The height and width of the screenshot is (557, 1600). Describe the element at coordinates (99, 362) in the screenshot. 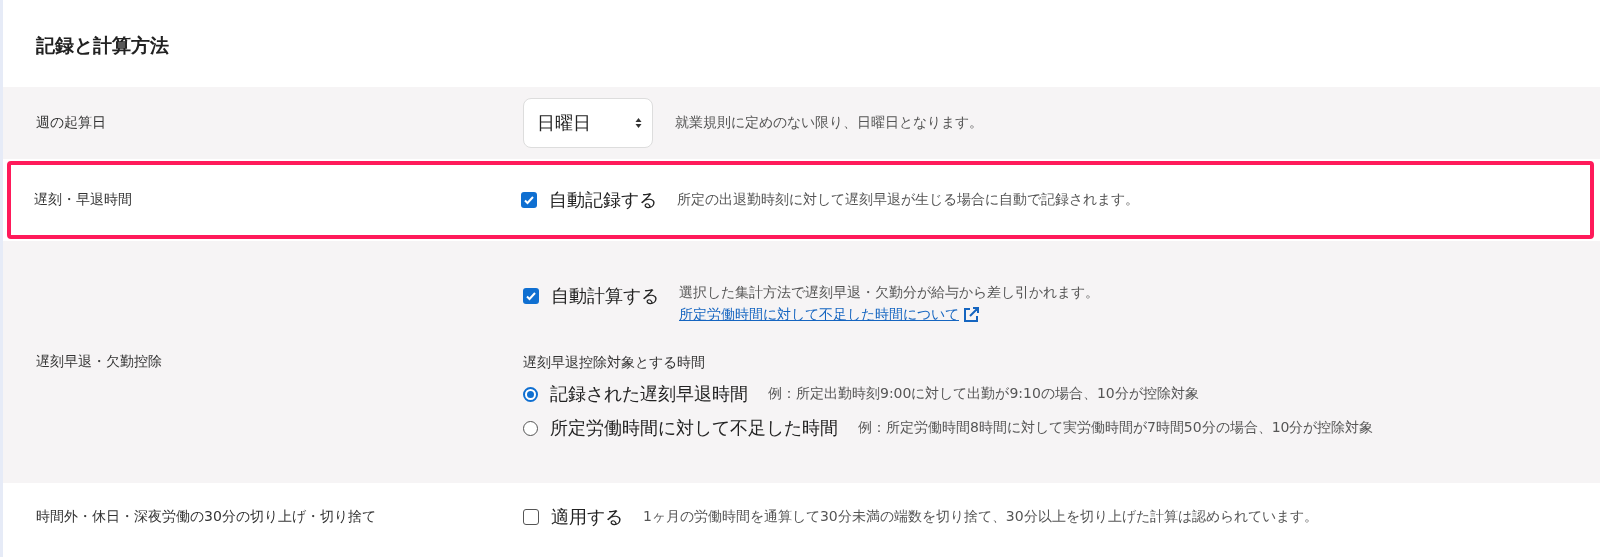

I see `setting-label: 遅刻早退・欠勤控除` at that location.